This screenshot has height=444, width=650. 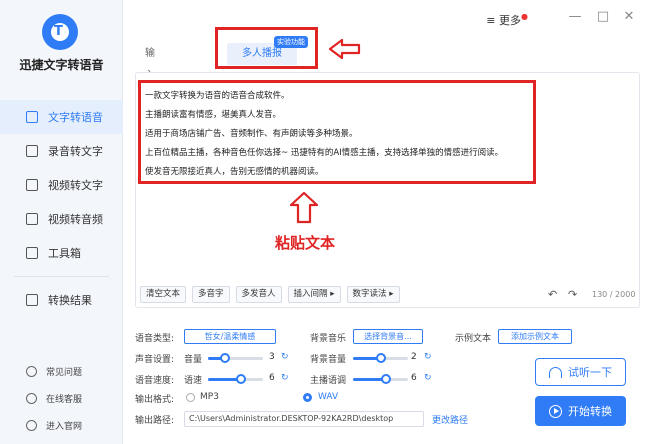 What do you see at coordinates (575, 17) in the screenshot?
I see `minimize-button: —` at bounding box center [575, 17].